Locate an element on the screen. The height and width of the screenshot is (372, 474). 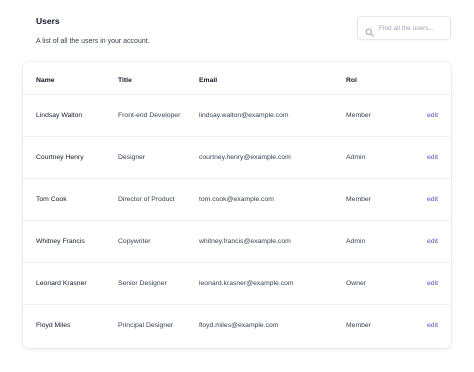
cell-title: Senior Designer is located at coordinates (142, 283).